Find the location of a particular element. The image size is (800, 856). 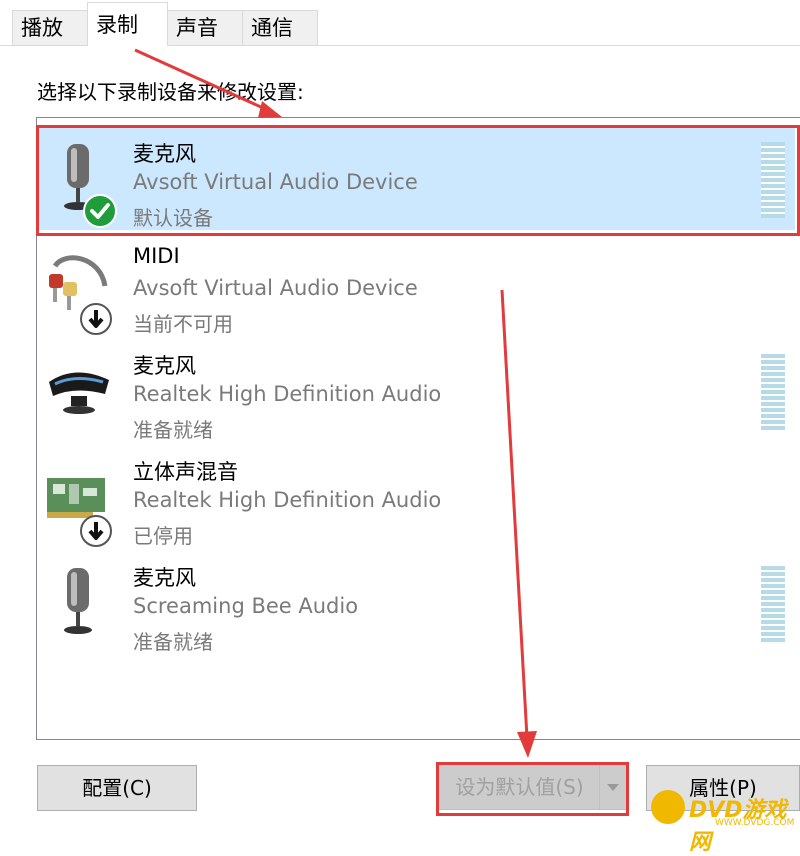

tab-strip: 播放 录制 声音 通信 is located at coordinates (400, 23).